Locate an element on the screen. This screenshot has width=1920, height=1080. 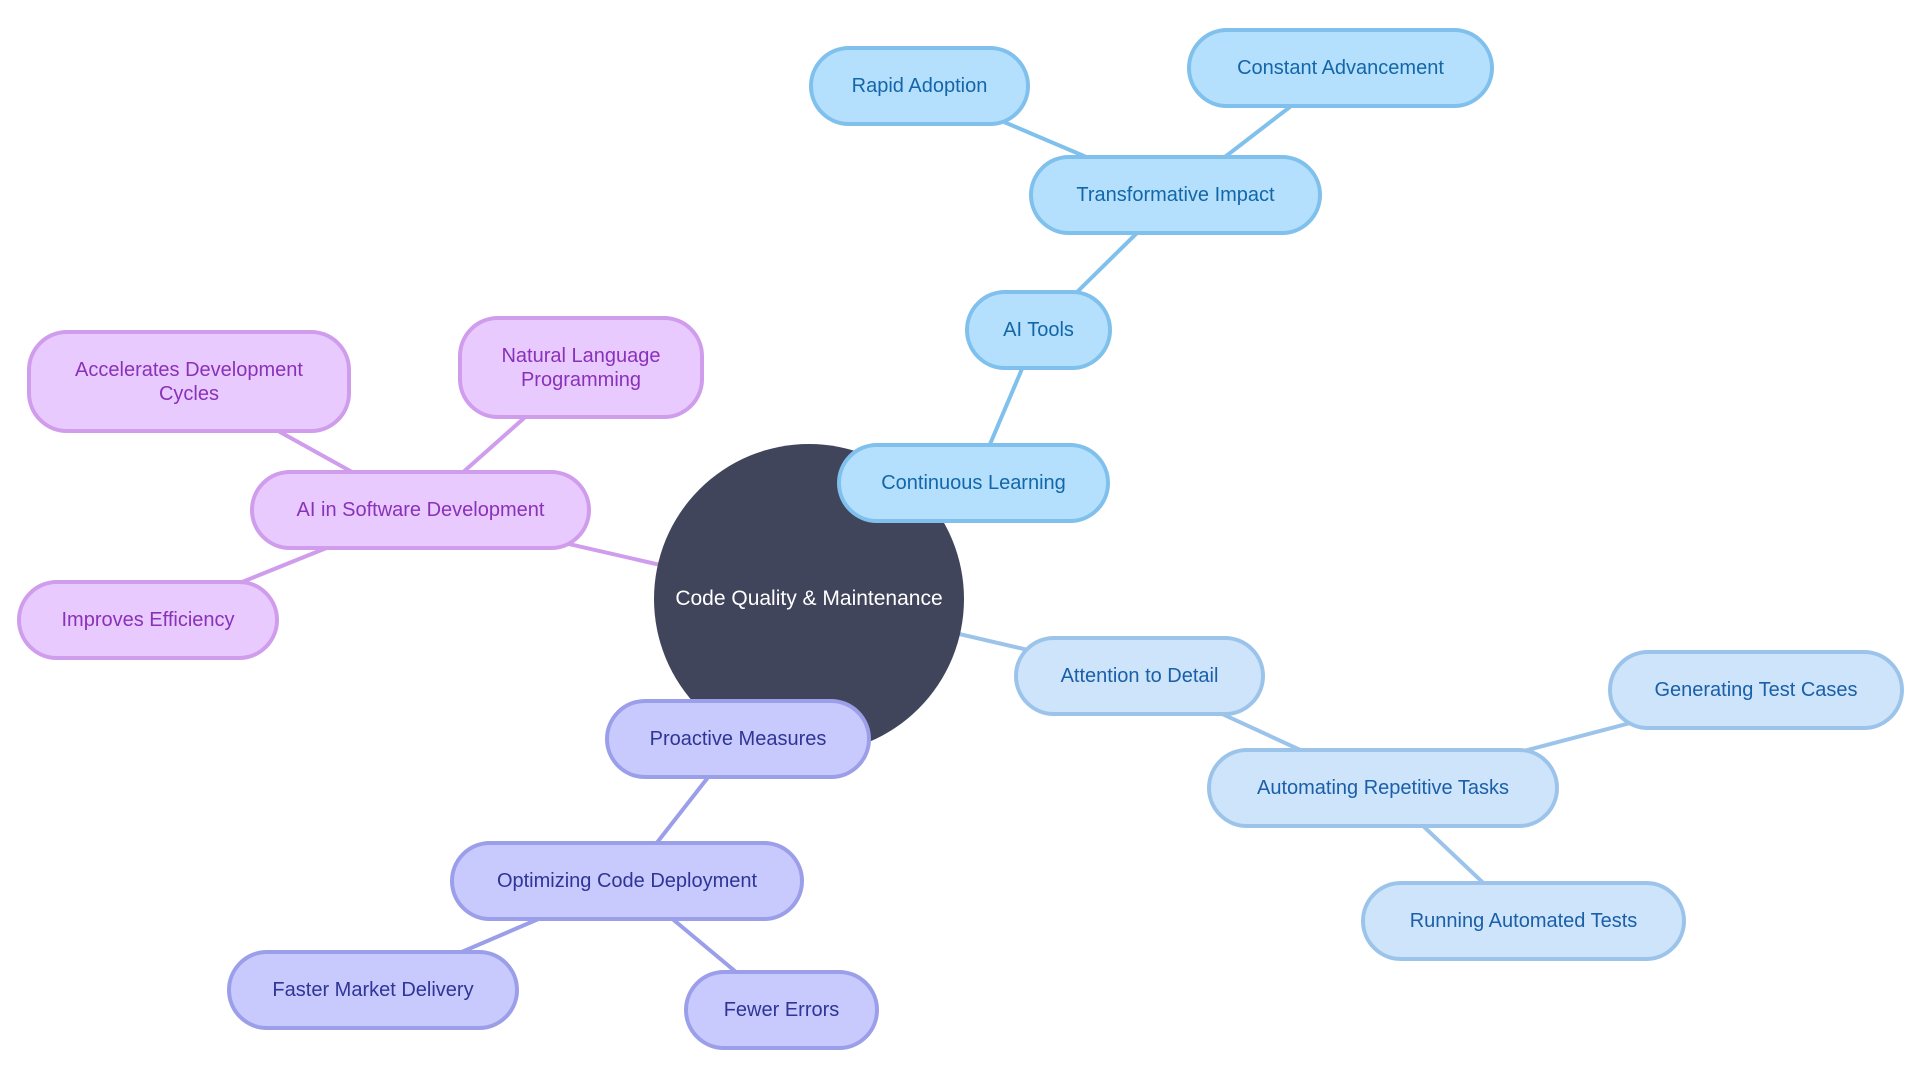
node-optimizing-code-deployment: Optimizing Code Deployment is located at coordinates (627, 881).